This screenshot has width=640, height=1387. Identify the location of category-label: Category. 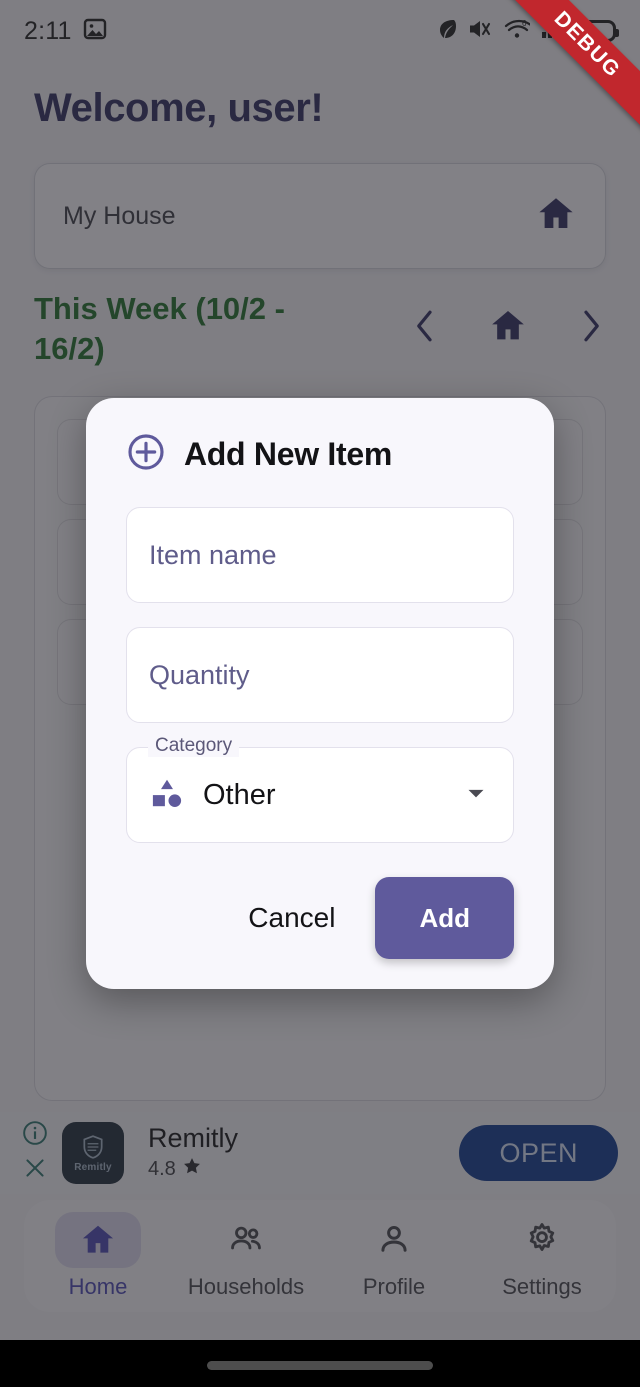
(194, 746).